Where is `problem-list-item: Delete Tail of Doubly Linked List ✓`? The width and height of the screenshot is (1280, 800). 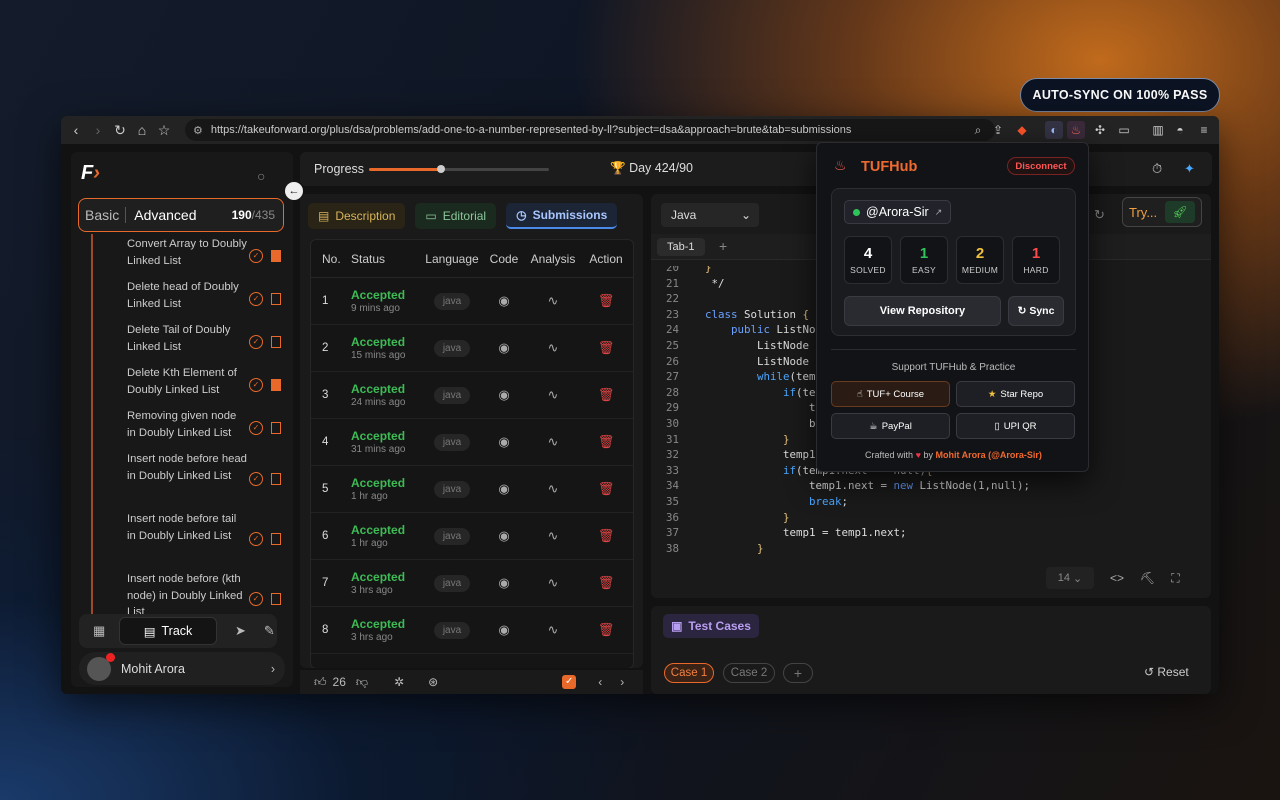
problem-list-item: Delete Tail of Doubly Linked List ✓ is located at coordinates (190, 341).